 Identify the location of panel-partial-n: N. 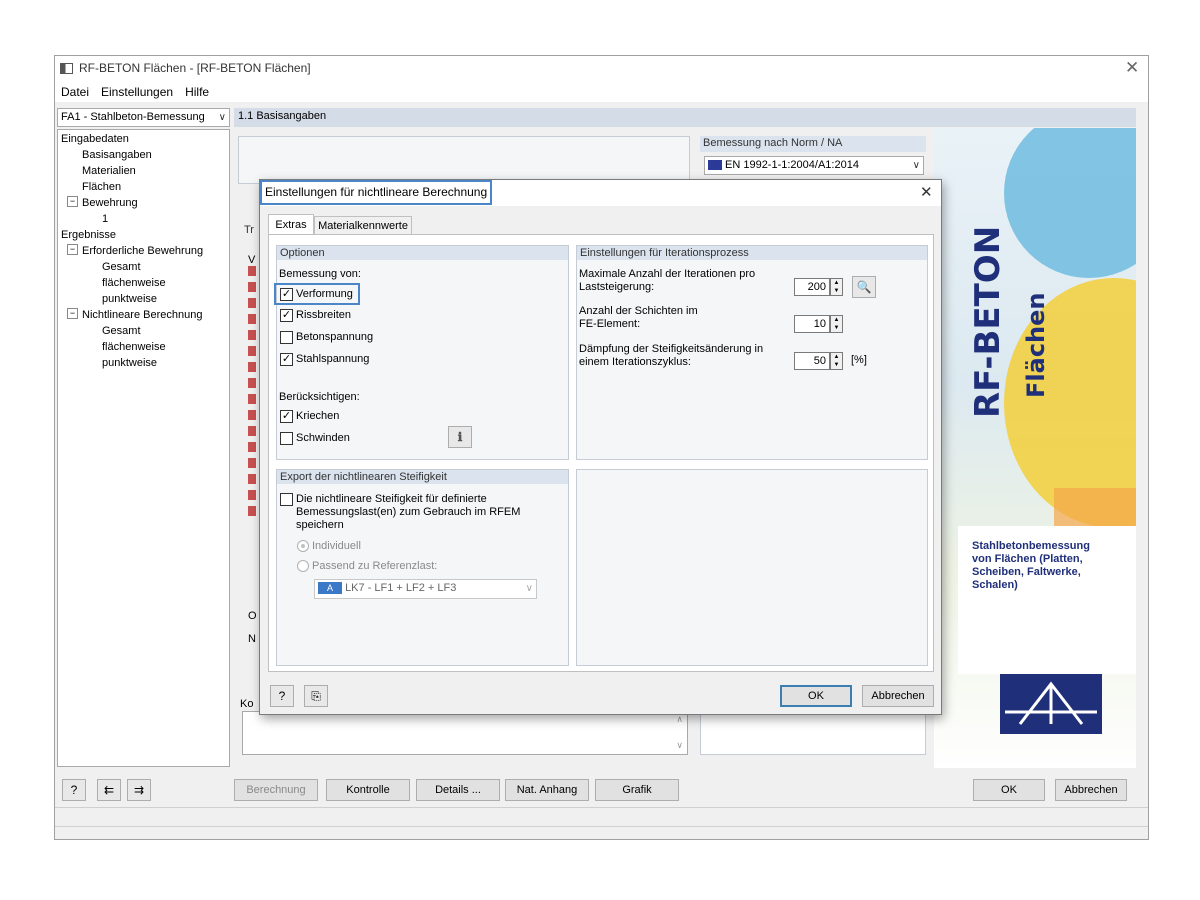
(252, 639).